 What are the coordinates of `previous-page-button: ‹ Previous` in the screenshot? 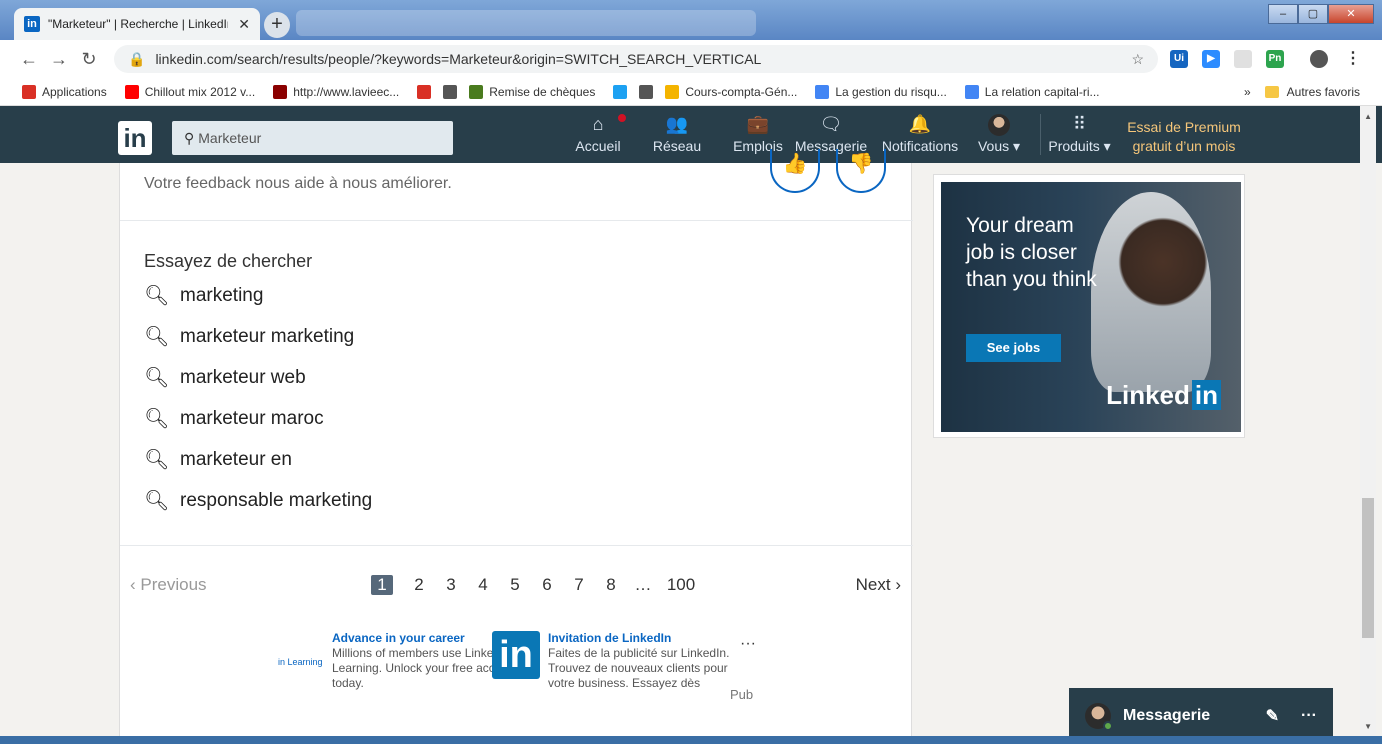 It's located at (168, 585).